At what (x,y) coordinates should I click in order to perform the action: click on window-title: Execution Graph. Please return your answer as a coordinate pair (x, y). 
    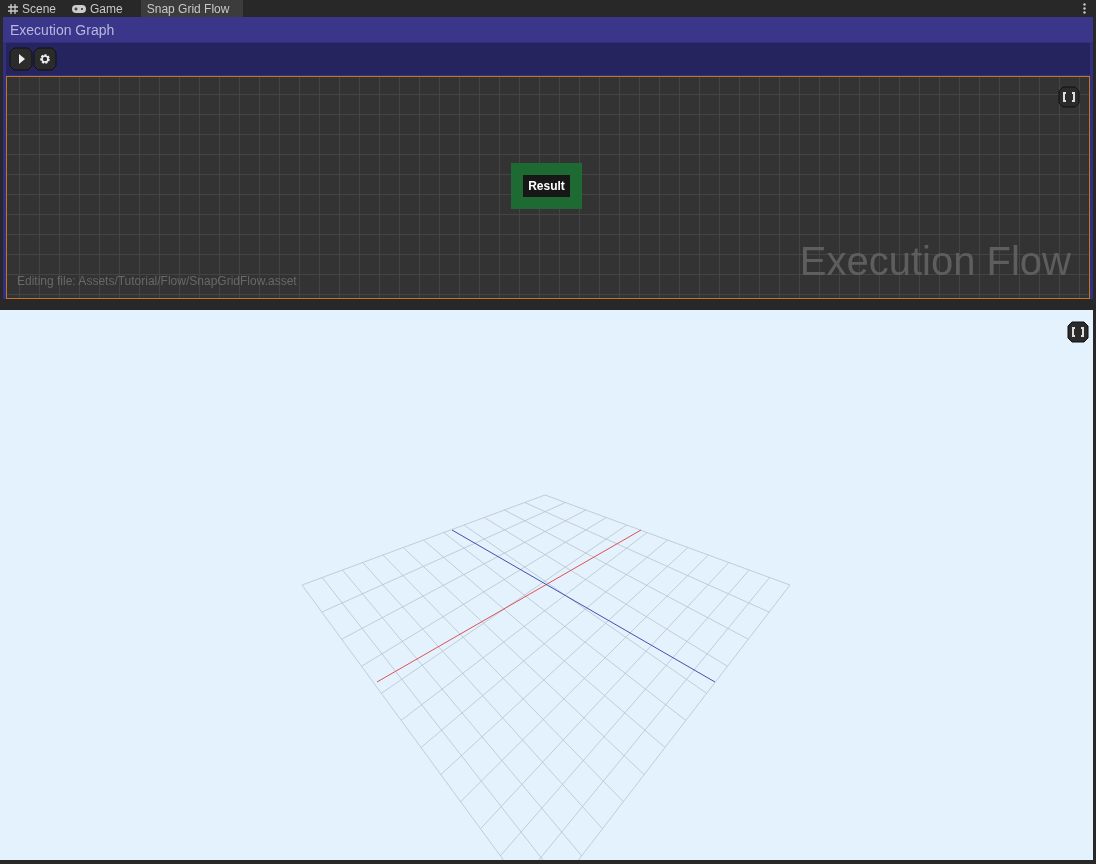
    Looking at the image, I should click on (548, 29).